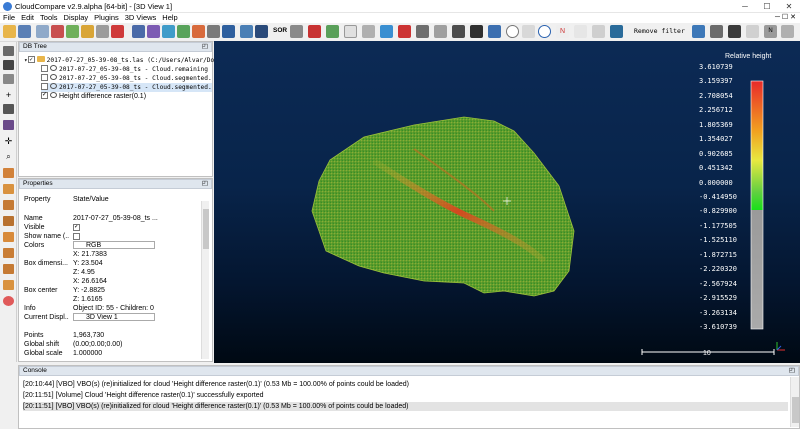  What do you see at coordinates (785, 17) in the screenshot?
I see `mdi-window-controls: ─ ☐ ✕` at bounding box center [785, 17].